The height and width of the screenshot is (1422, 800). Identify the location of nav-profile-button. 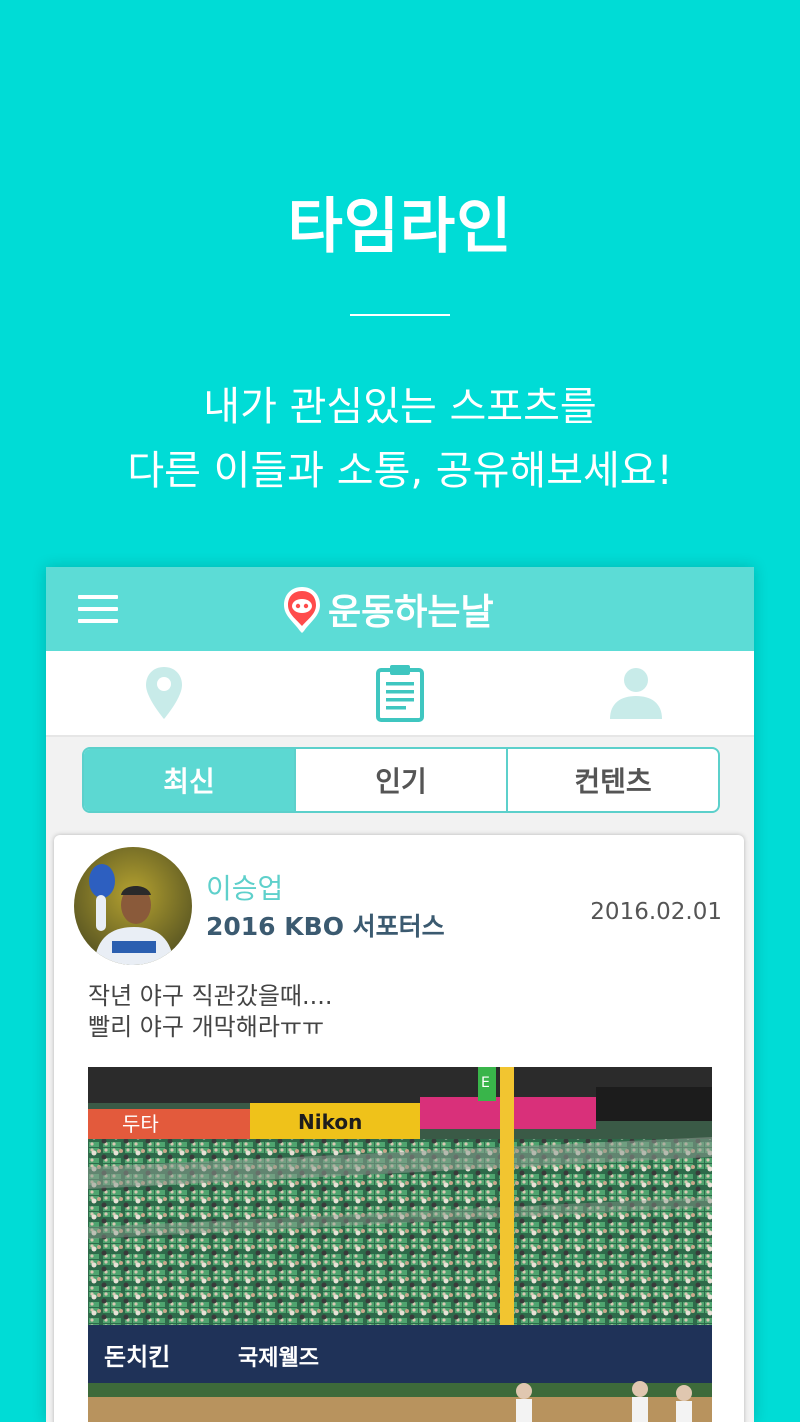
(636, 693).